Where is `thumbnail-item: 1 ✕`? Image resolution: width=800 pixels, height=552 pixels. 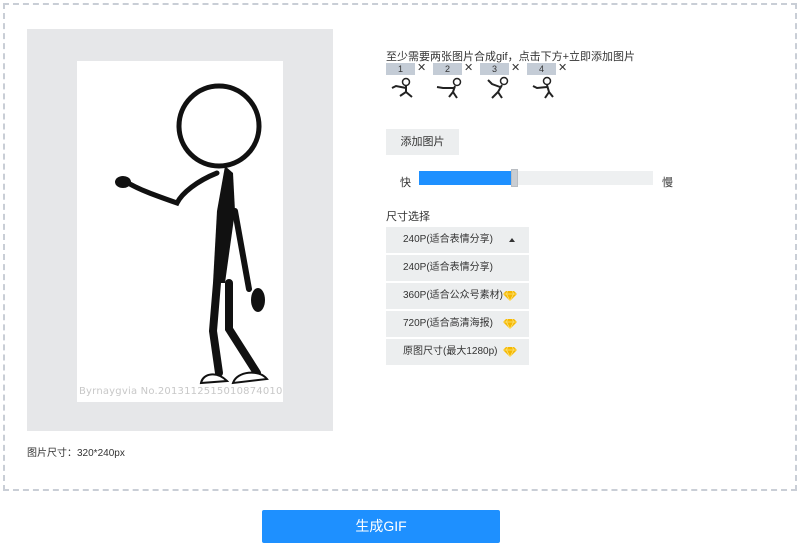
thumbnail-item: 1 ✕ is located at coordinates (407, 82).